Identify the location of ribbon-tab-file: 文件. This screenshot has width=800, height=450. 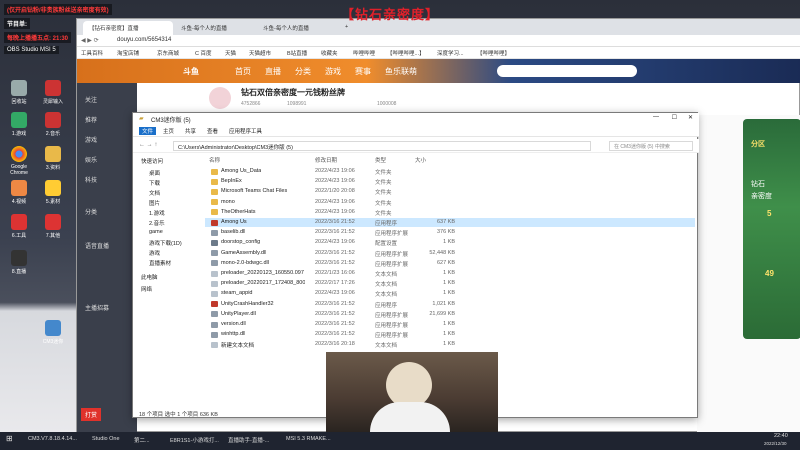
(148, 131).